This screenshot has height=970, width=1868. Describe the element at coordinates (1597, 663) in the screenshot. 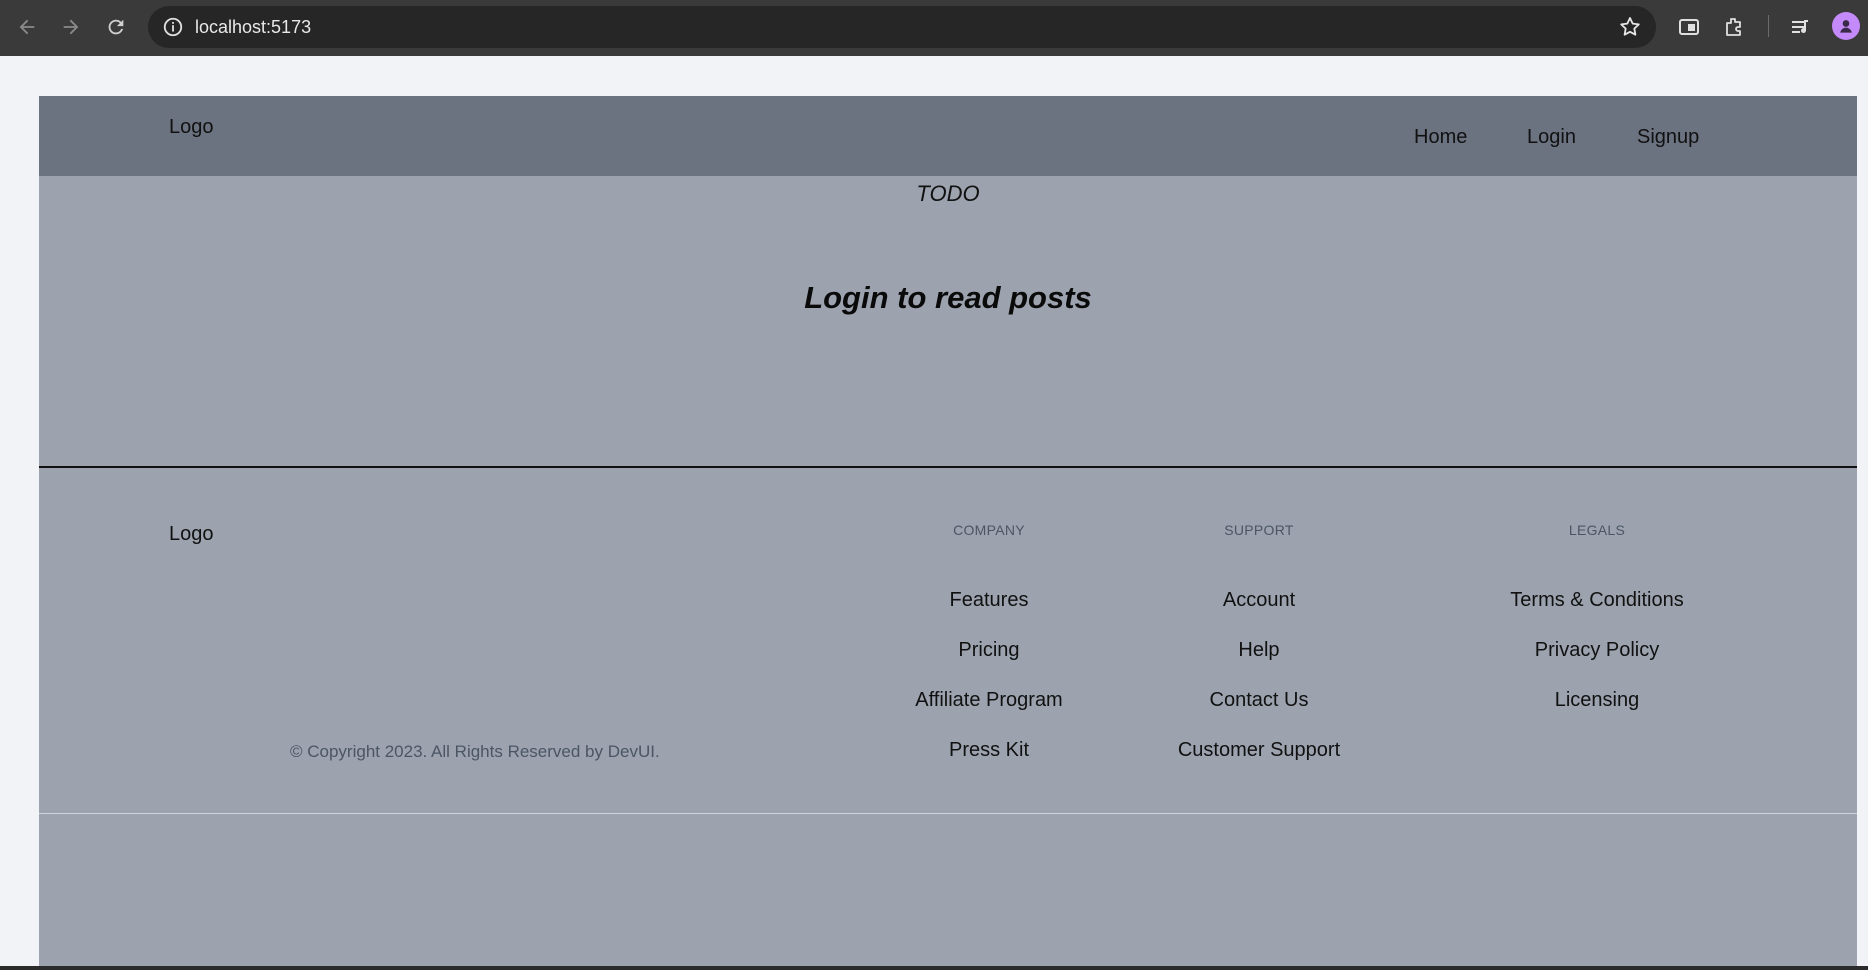

I see `footer-link-privacy-policy: Privacy Policy` at that location.